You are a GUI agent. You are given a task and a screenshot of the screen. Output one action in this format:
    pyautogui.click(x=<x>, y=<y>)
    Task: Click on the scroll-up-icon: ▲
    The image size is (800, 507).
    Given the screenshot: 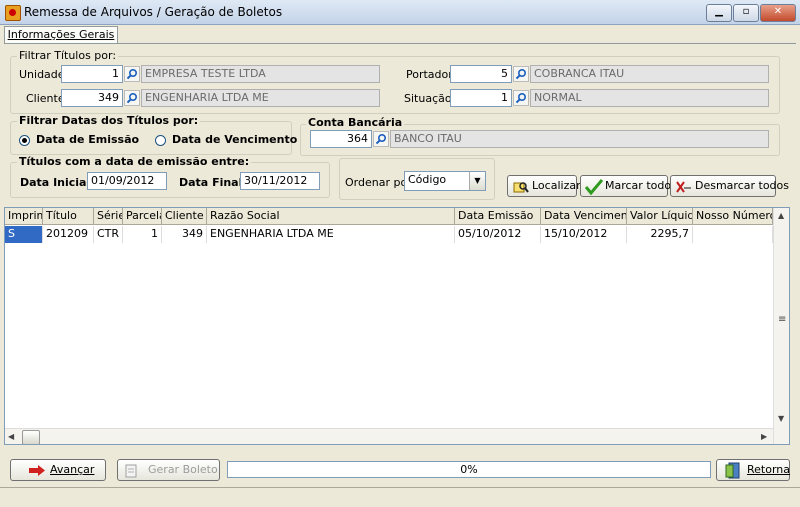 What is the action you would take?
    pyautogui.click(x=781, y=215)
    